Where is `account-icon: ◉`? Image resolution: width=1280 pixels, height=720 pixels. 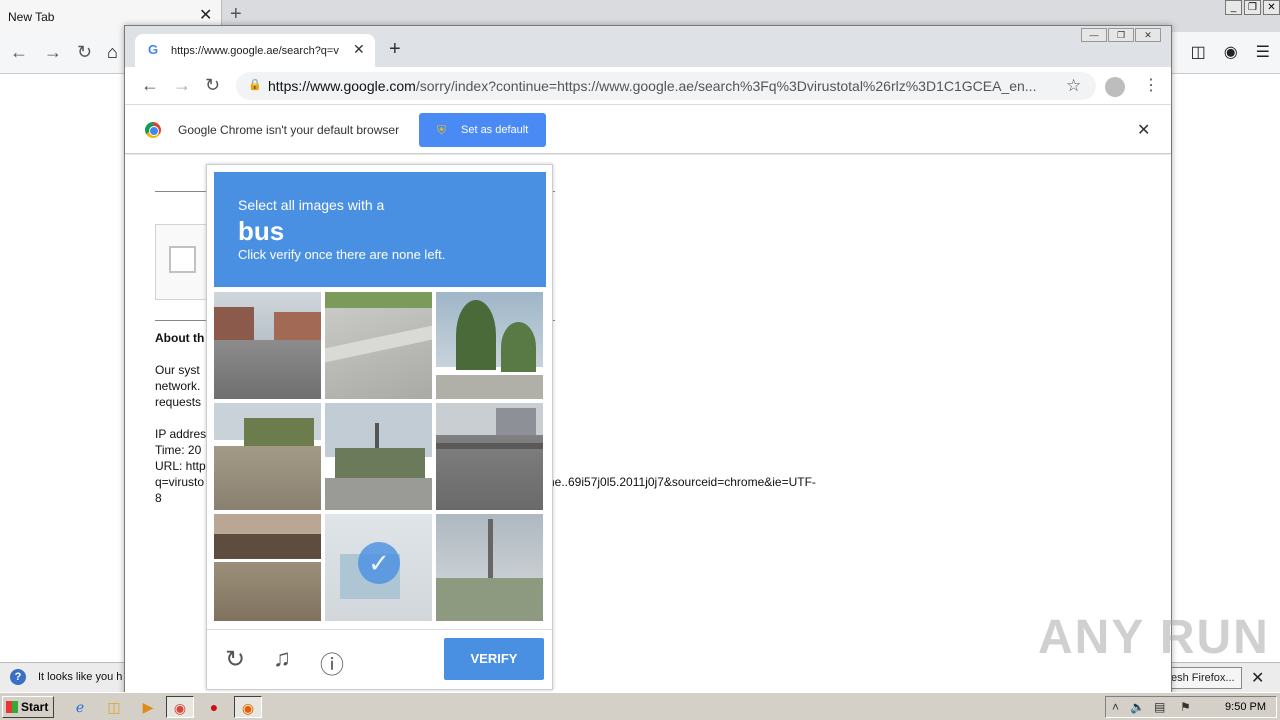
account-icon: ◉ is located at coordinates (1231, 52).